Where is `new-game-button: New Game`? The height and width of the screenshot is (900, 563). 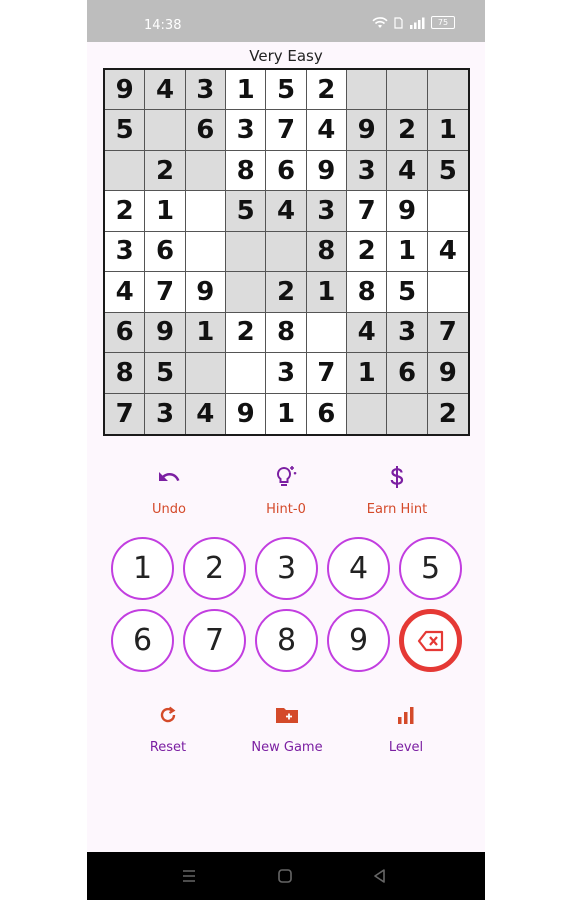
new-game-button: New Game is located at coordinates (287, 727).